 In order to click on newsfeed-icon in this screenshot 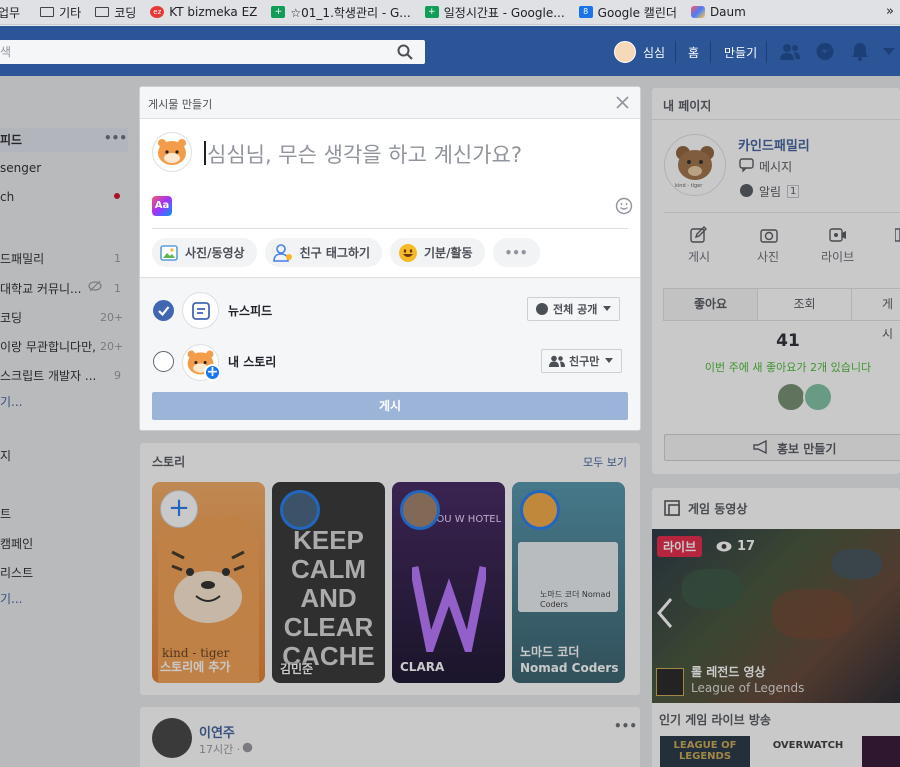, I will do `click(200, 310)`.